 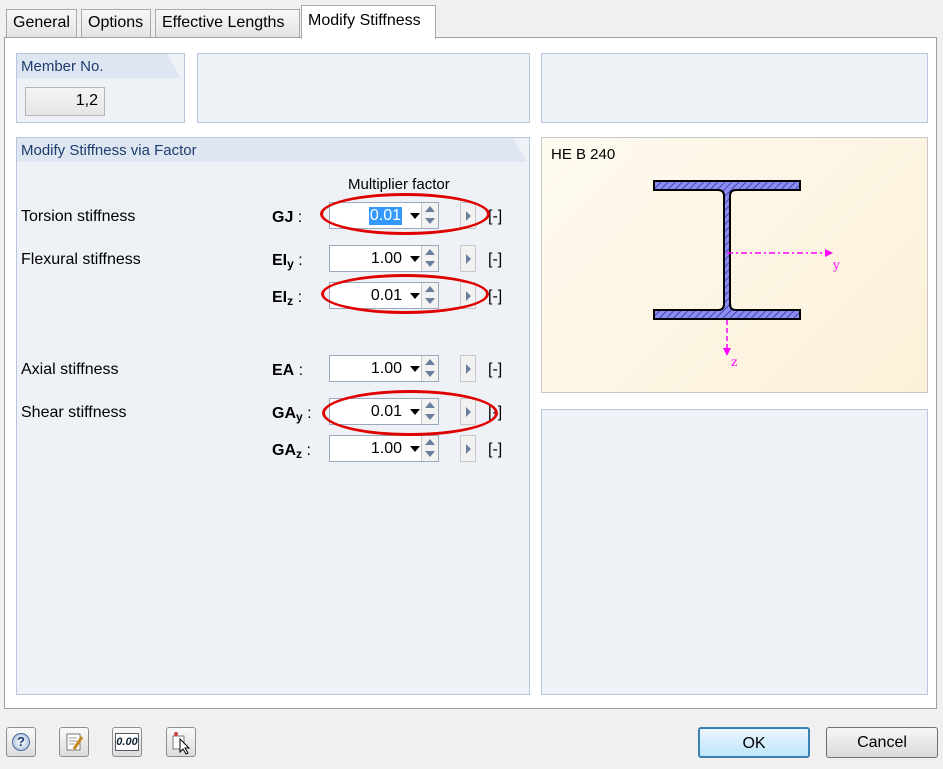 I want to click on tab-general: General, so click(x=41, y=23).